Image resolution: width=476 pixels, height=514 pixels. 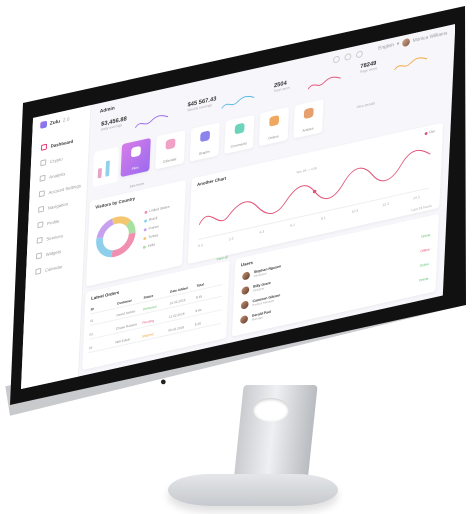 I want to click on country-name: India, so click(x=151, y=245).